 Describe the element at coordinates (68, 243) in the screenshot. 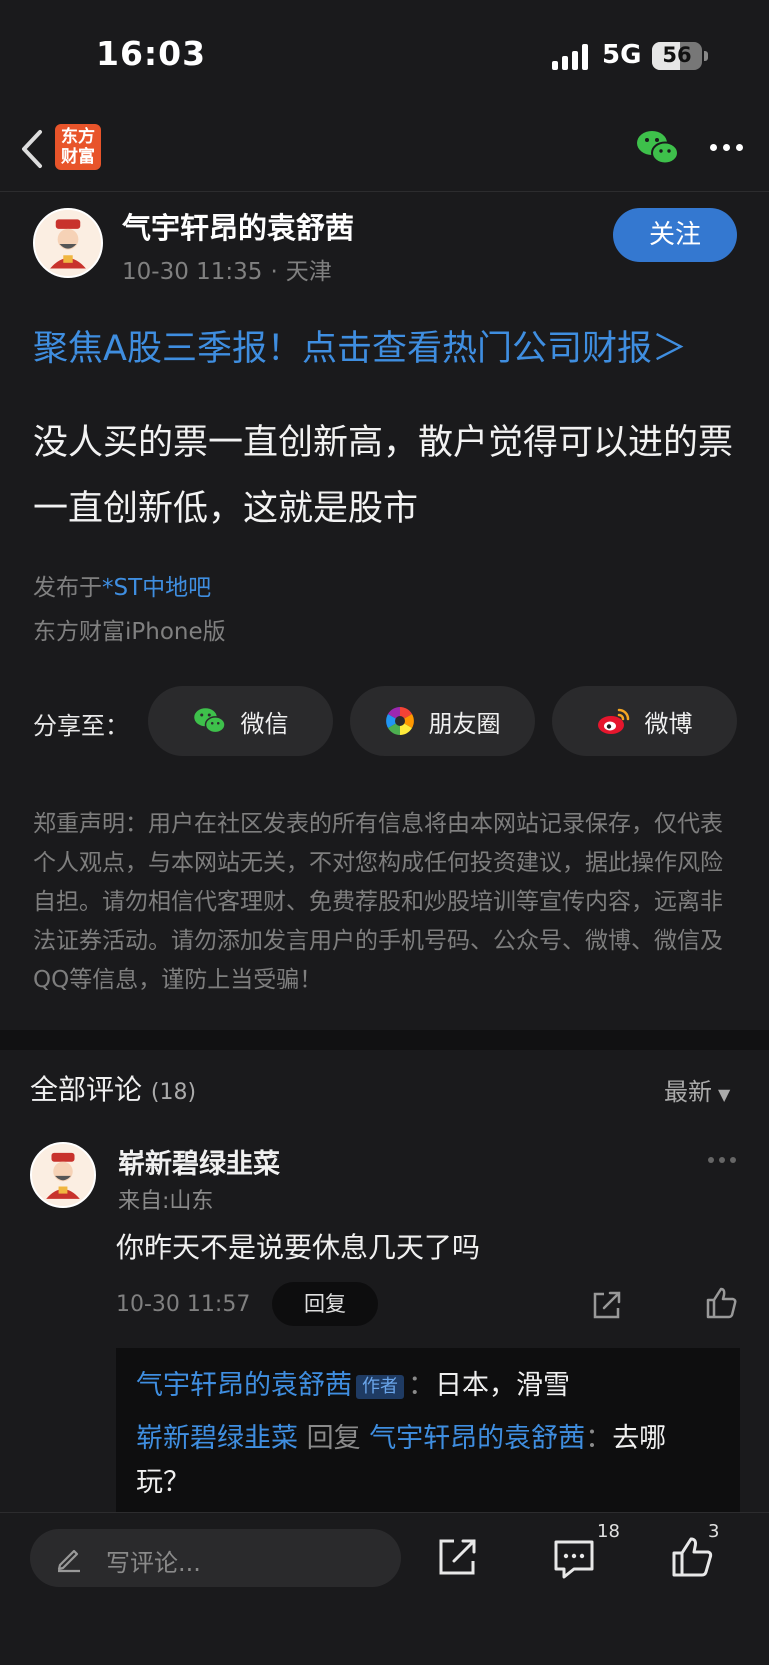

I see `author-avatar` at that location.